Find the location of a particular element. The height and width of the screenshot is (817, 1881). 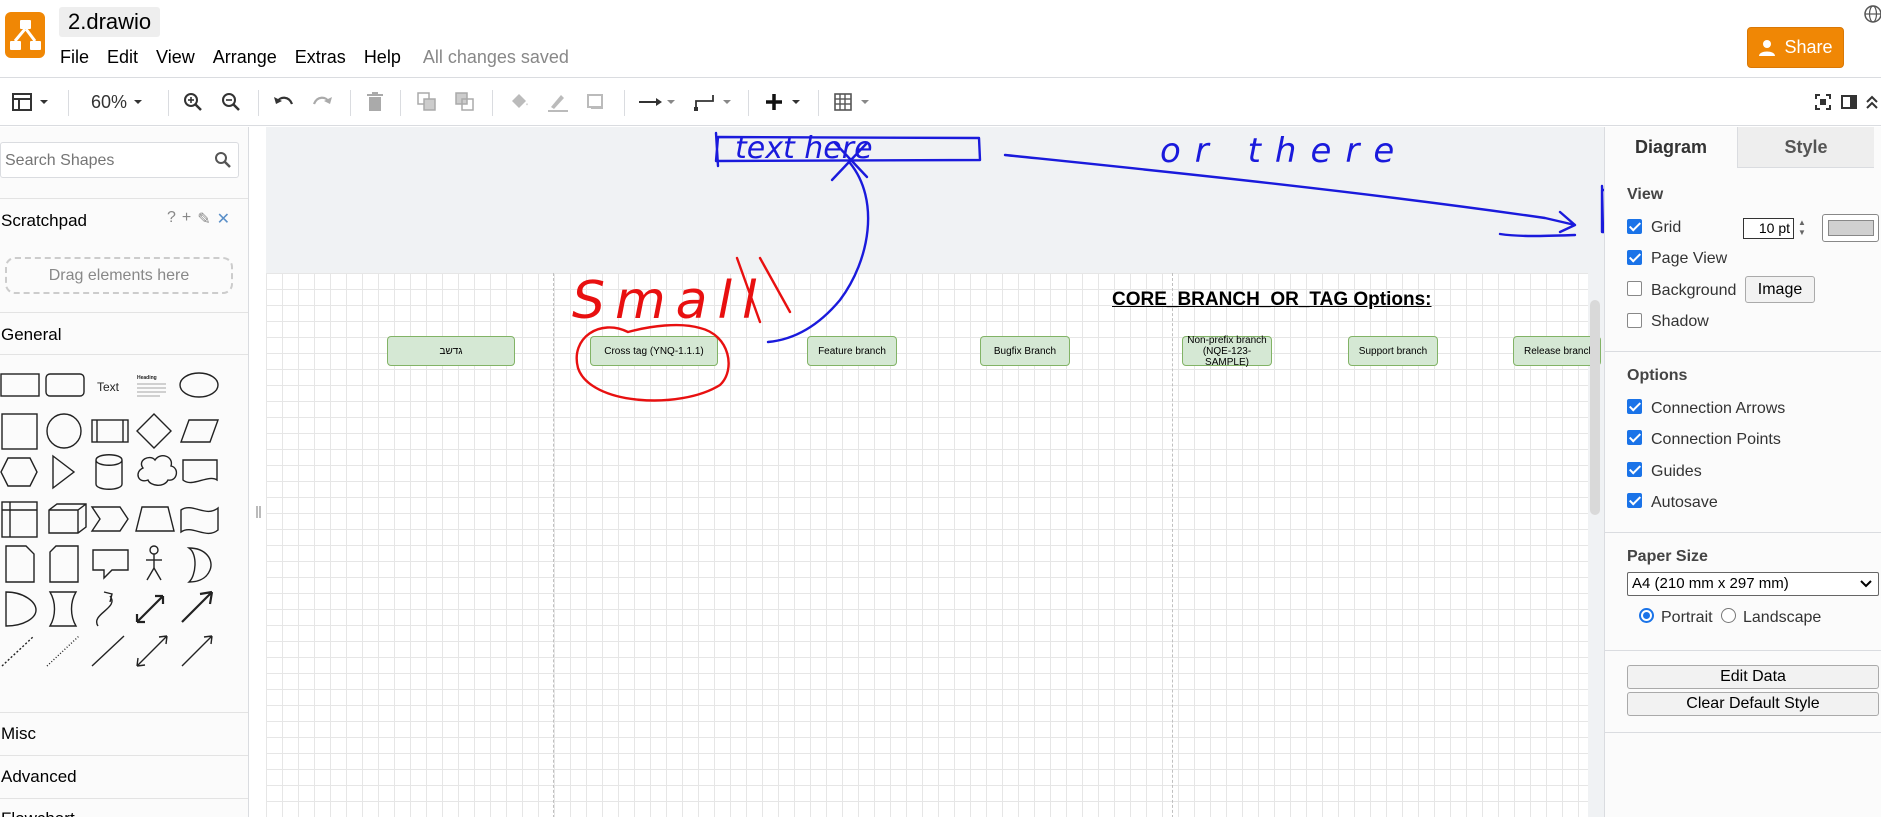

clear-default-style-button: Clear Default Style is located at coordinates (1753, 704).